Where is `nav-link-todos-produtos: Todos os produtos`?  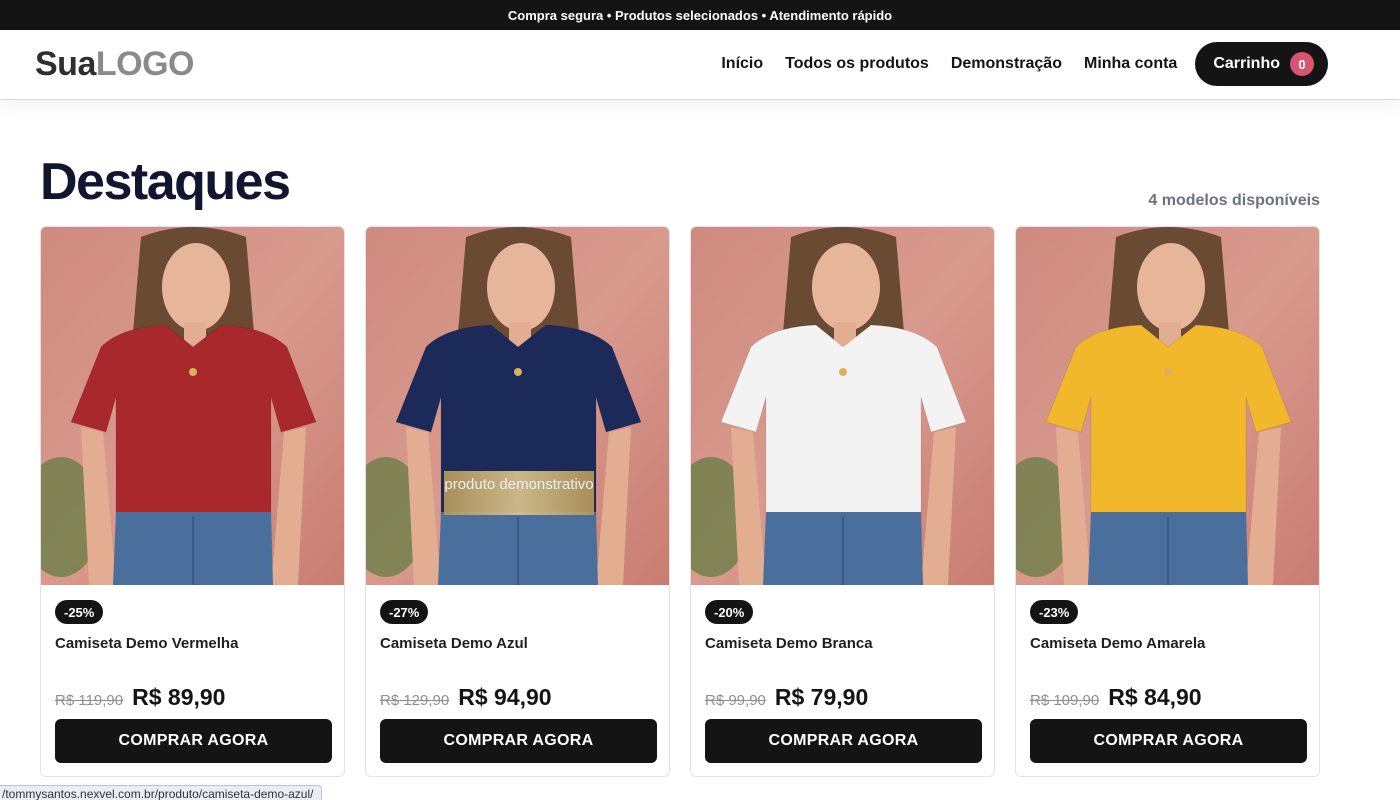
nav-link-todos-produtos: Todos os produtos is located at coordinates (857, 64).